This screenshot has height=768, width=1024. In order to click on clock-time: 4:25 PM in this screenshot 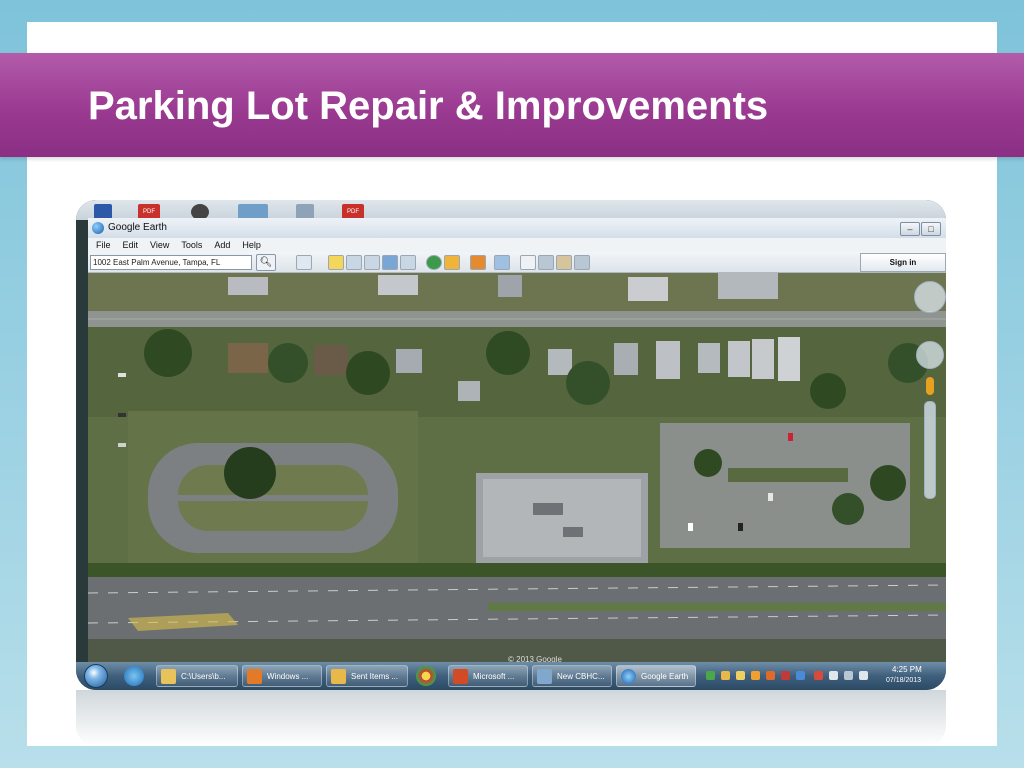, I will do `click(907, 669)`.